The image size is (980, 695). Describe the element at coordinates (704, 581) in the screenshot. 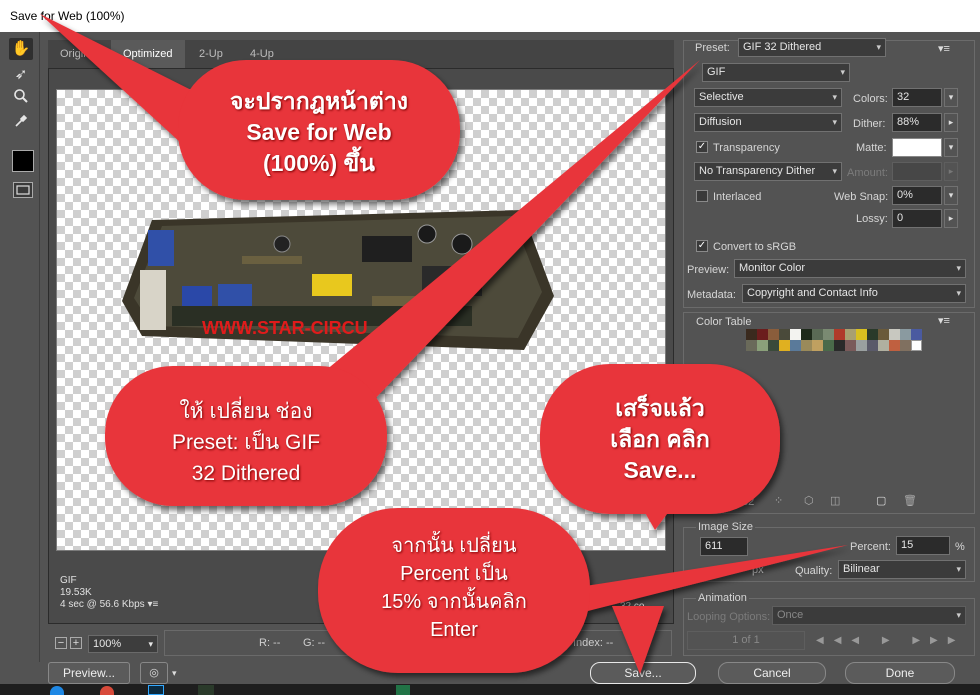

I see `callout-4-pointer` at that location.